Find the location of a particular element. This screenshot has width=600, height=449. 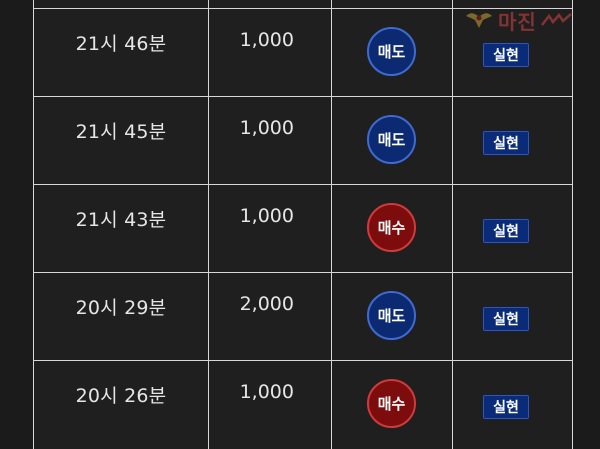

watermark-text: 마진 is located at coordinates (517, 21).